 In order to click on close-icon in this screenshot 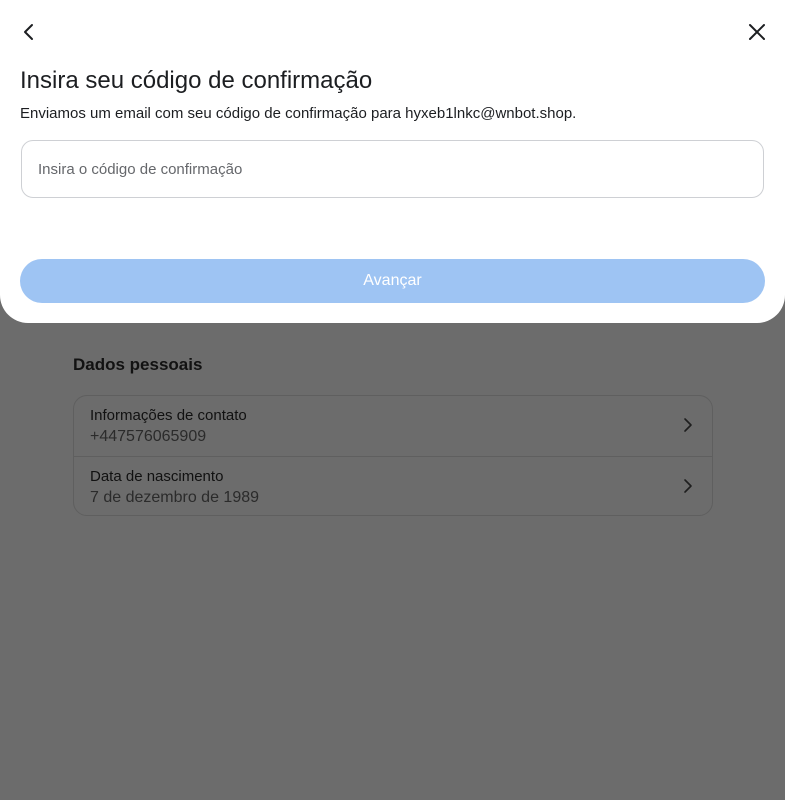, I will do `click(757, 32)`.